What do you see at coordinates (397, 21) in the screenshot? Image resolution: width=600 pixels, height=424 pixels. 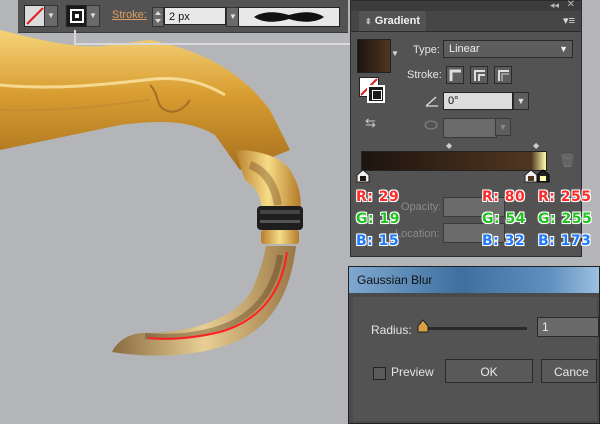 I see `tab-gradient-label: Gradient` at bounding box center [397, 21].